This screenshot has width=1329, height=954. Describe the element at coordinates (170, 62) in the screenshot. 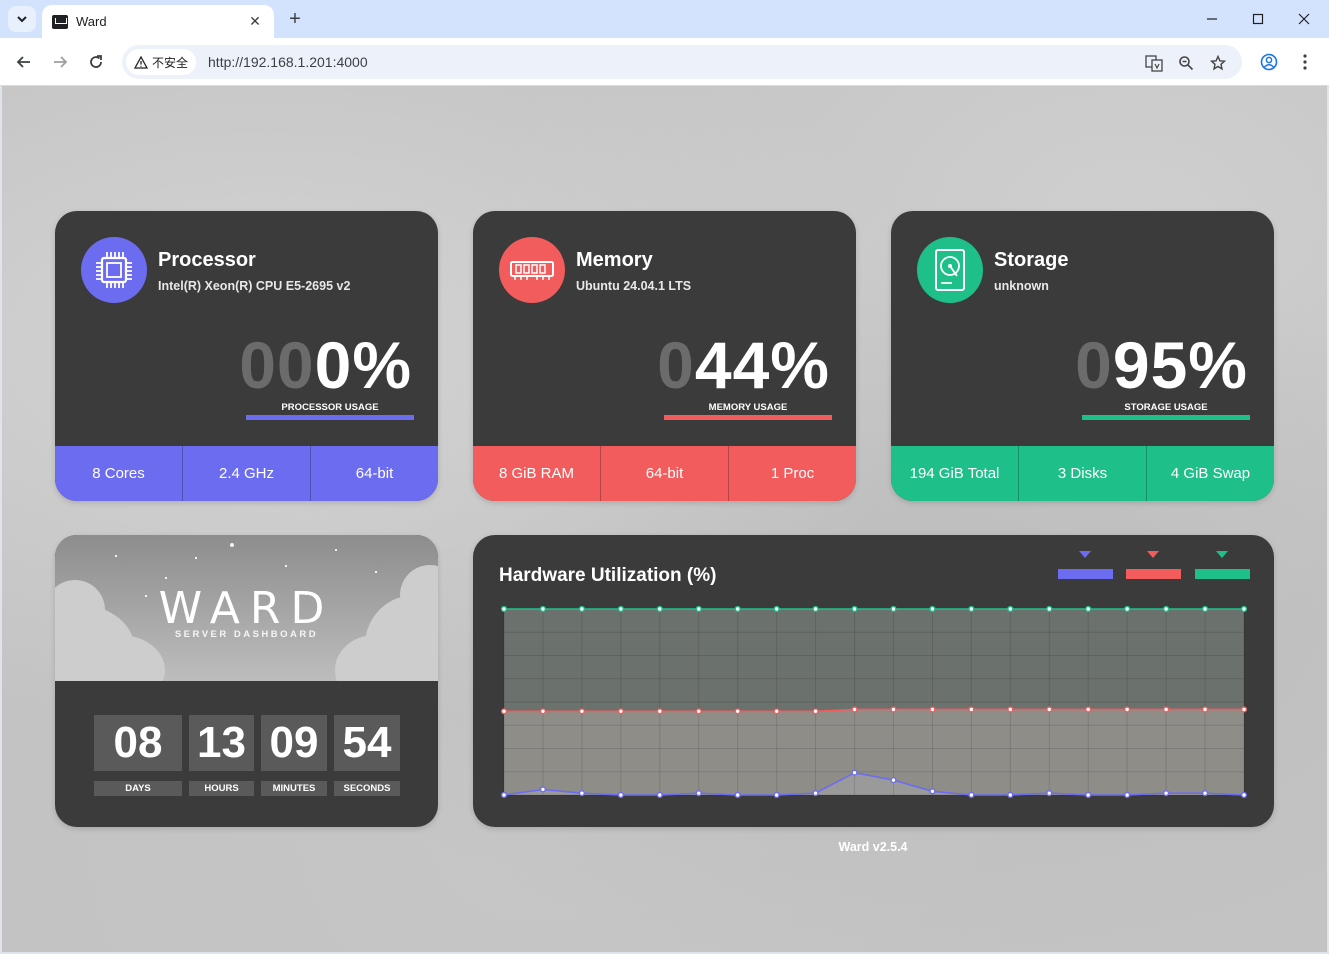

I see `security-label: 不安全` at that location.